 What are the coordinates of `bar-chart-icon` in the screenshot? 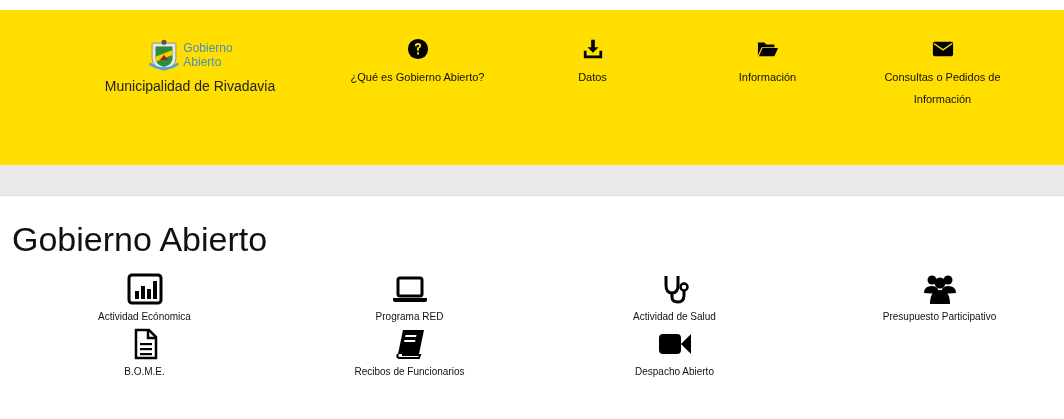 It's located at (144, 289).